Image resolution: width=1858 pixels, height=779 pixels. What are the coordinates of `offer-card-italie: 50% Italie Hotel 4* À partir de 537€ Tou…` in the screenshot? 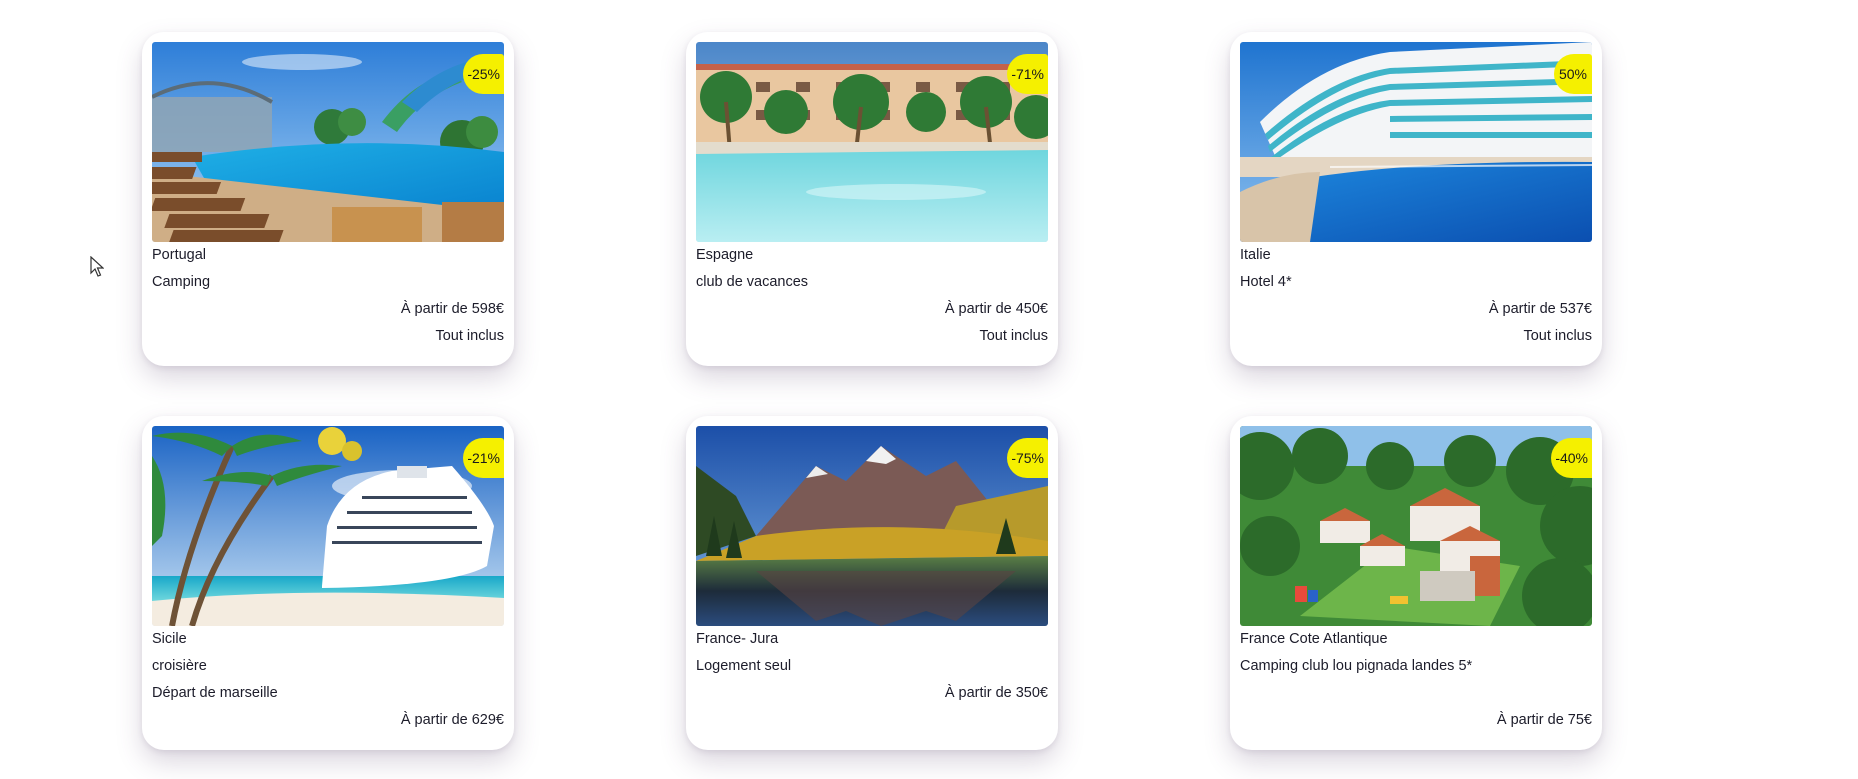 It's located at (1416, 199).